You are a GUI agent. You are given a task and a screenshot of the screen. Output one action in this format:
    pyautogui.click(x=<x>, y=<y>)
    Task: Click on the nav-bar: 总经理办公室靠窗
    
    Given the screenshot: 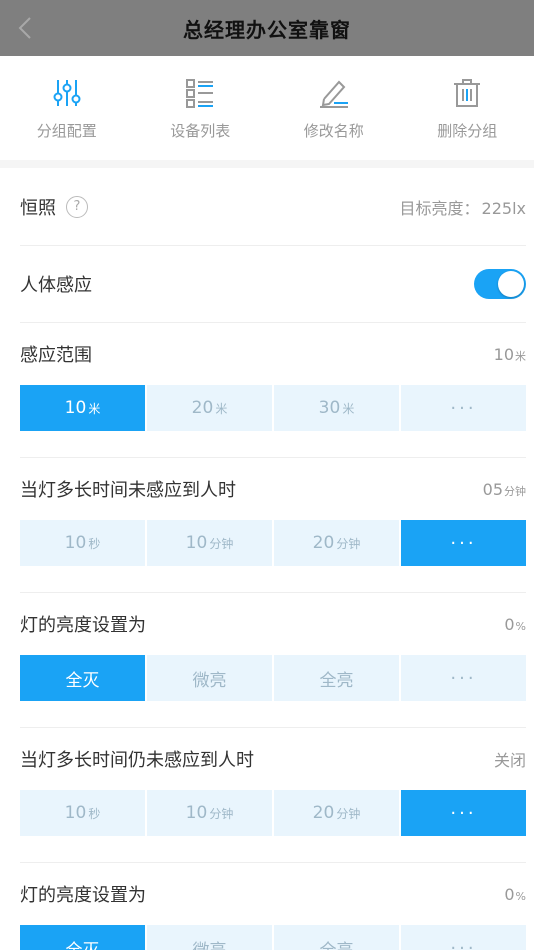 What is the action you would take?
    pyautogui.click(x=267, y=28)
    